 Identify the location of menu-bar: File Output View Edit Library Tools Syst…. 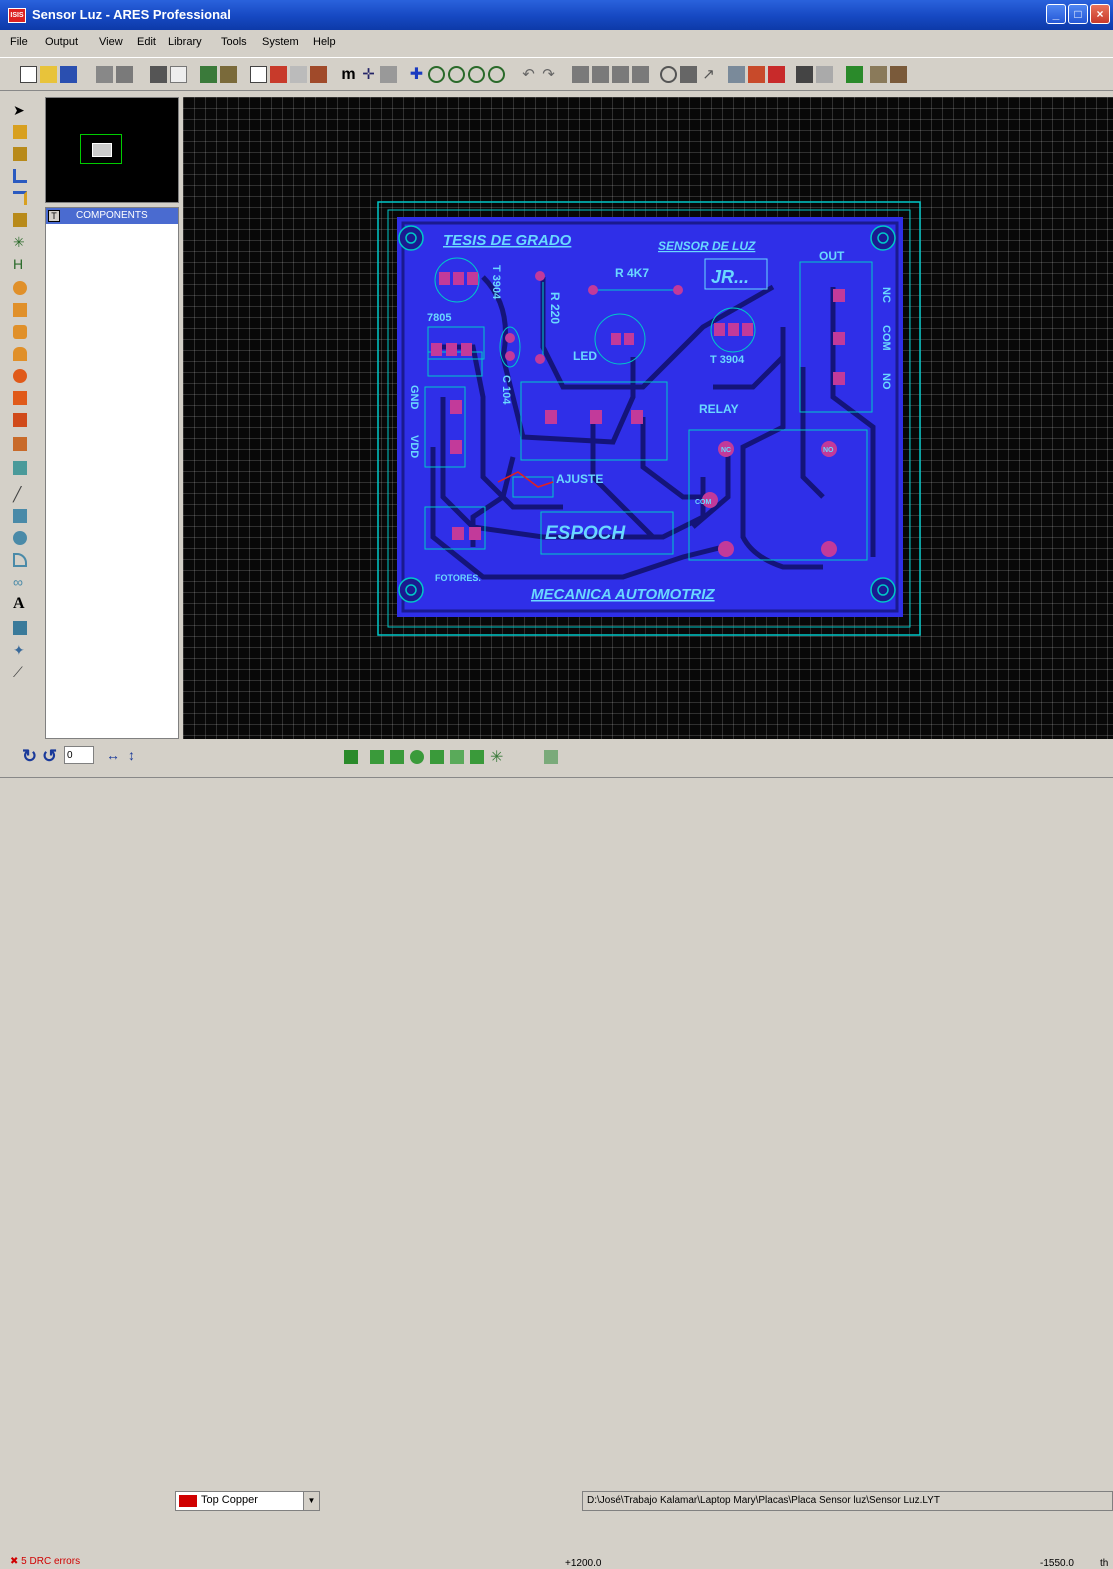
(556, 43).